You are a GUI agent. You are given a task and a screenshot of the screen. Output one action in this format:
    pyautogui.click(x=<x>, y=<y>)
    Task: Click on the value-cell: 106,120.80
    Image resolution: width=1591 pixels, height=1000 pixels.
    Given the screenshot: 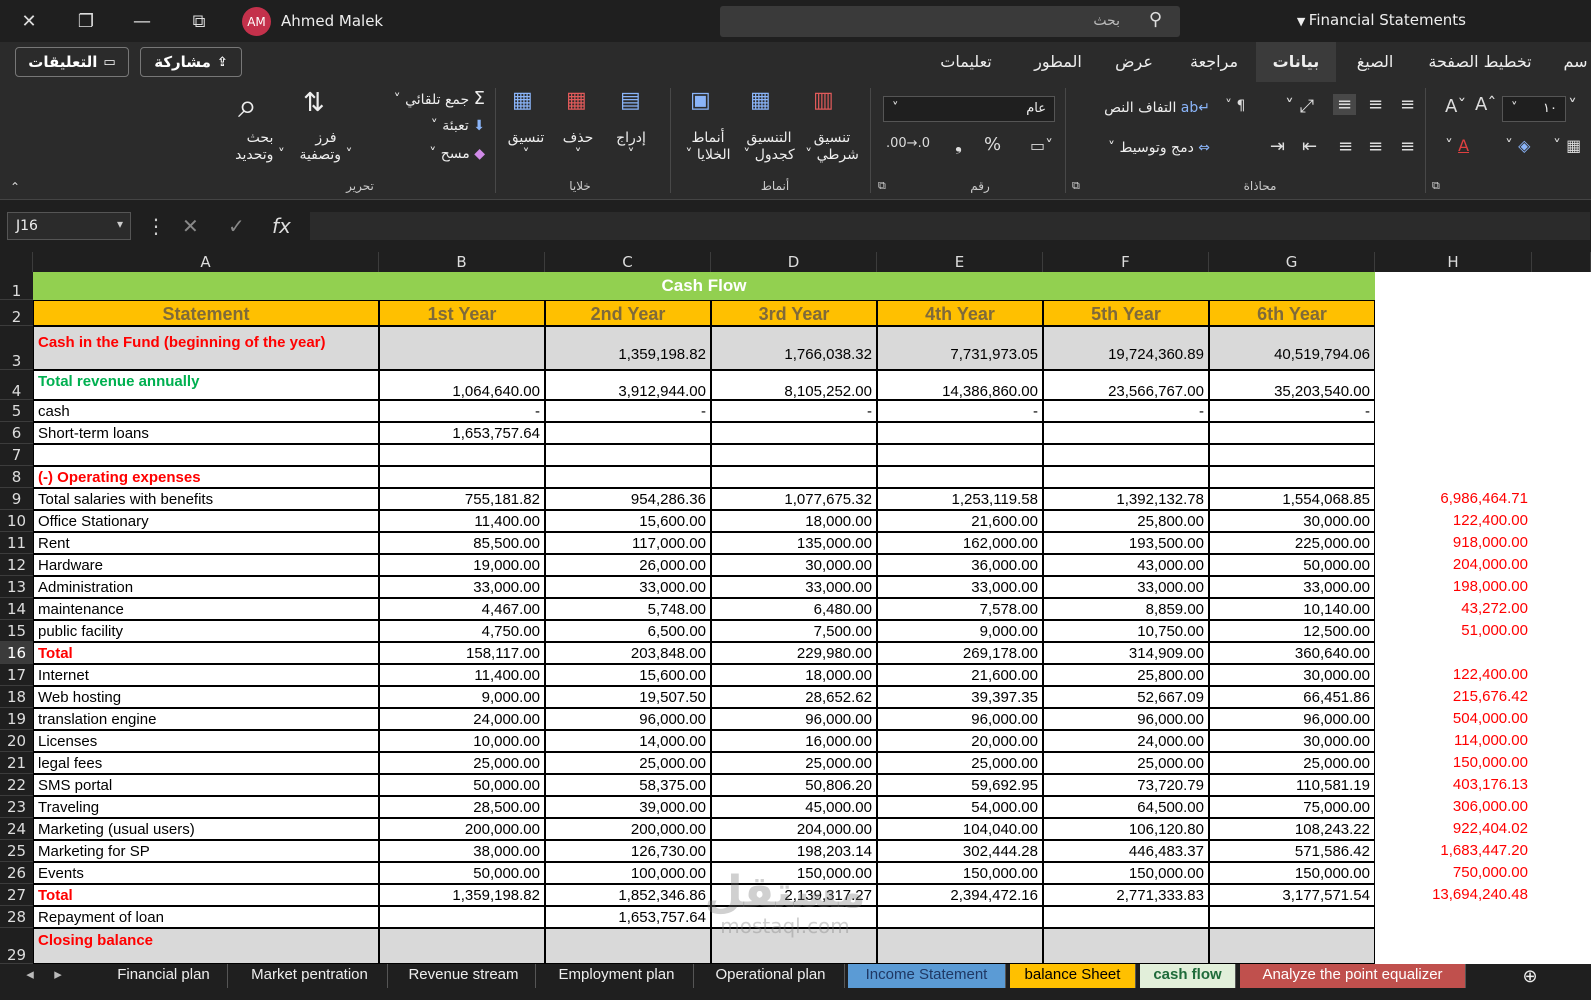 What is the action you would take?
    pyautogui.click(x=1126, y=829)
    